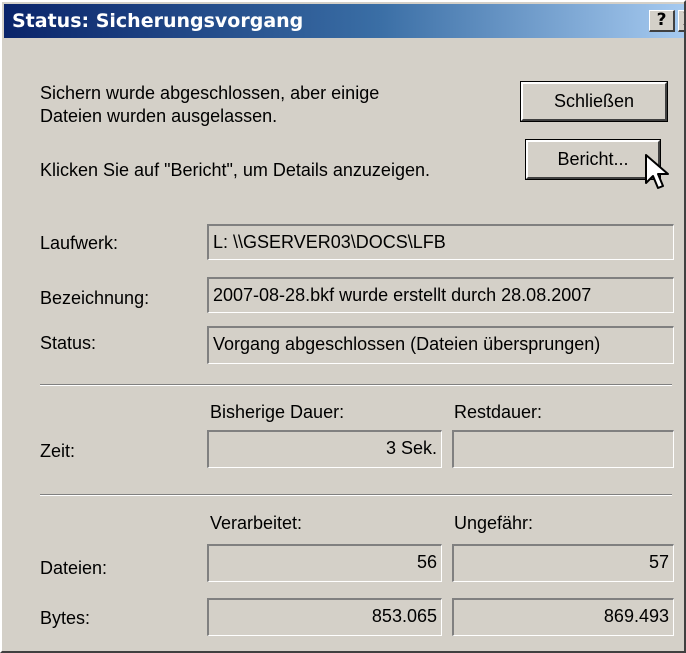 The width and height of the screenshot is (686, 653). Describe the element at coordinates (594, 101) in the screenshot. I see `close-button: Schließen` at that location.